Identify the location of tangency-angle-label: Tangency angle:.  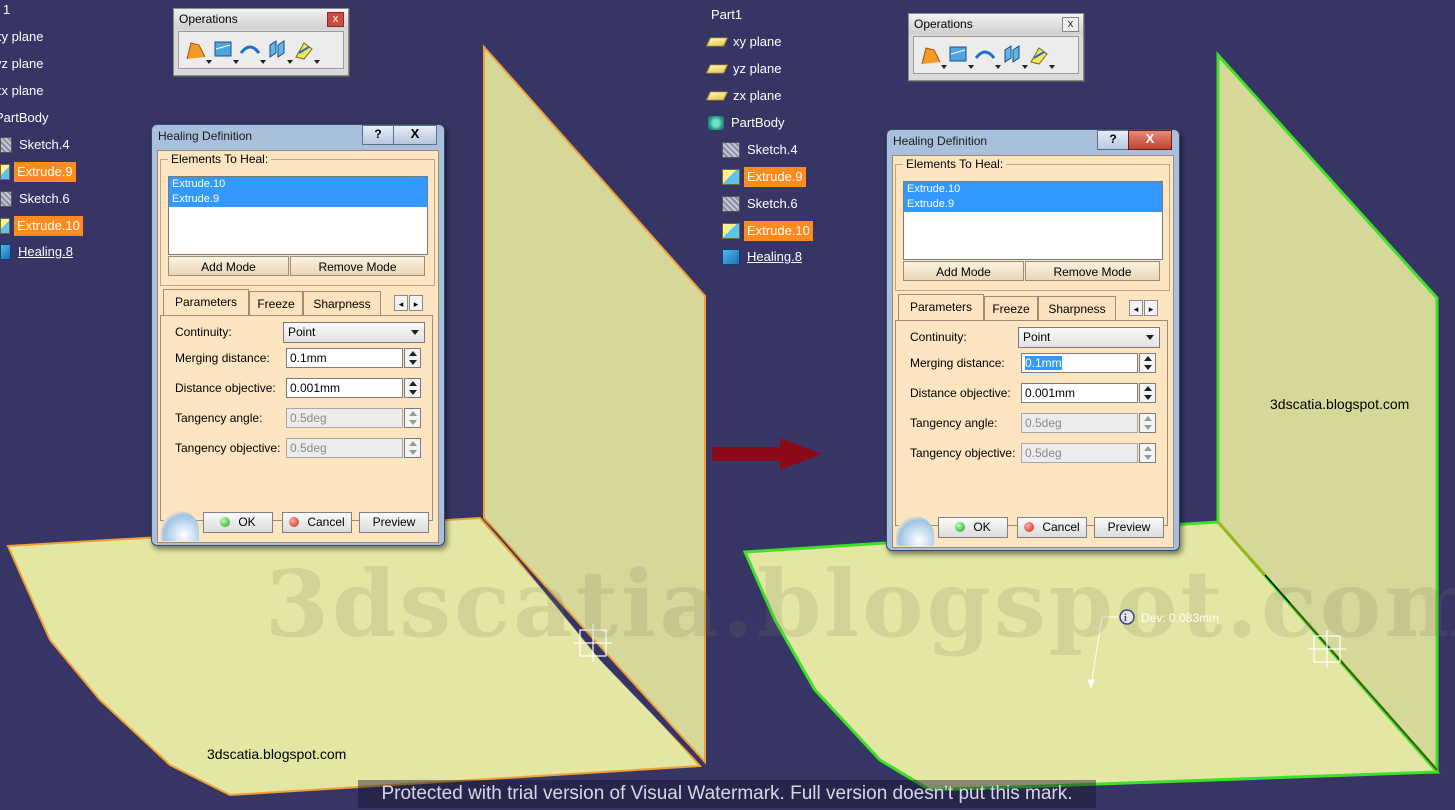
(219, 418).